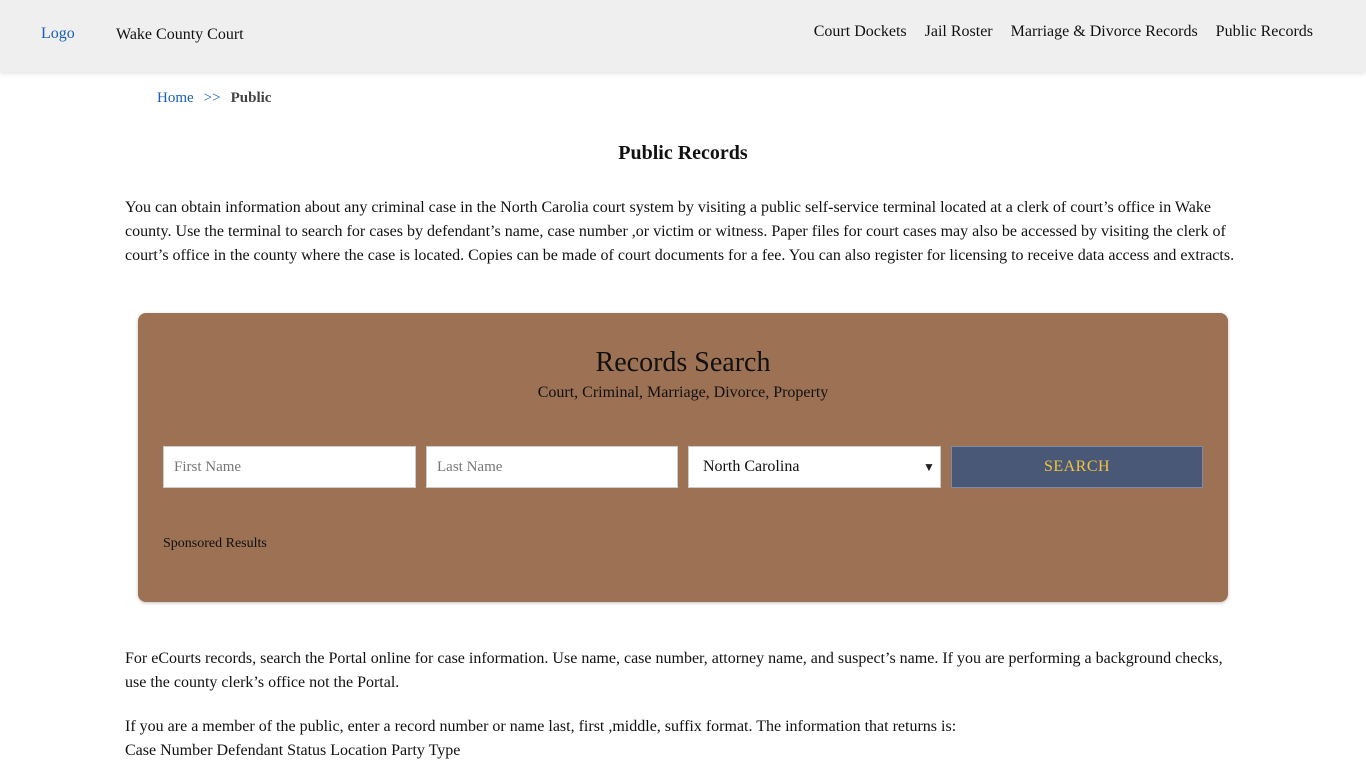 Image resolution: width=1366 pixels, height=768 pixels. What do you see at coordinates (929, 466) in the screenshot?
I see `chevron-down-icon: ▼` at bounding box center [929, 466].